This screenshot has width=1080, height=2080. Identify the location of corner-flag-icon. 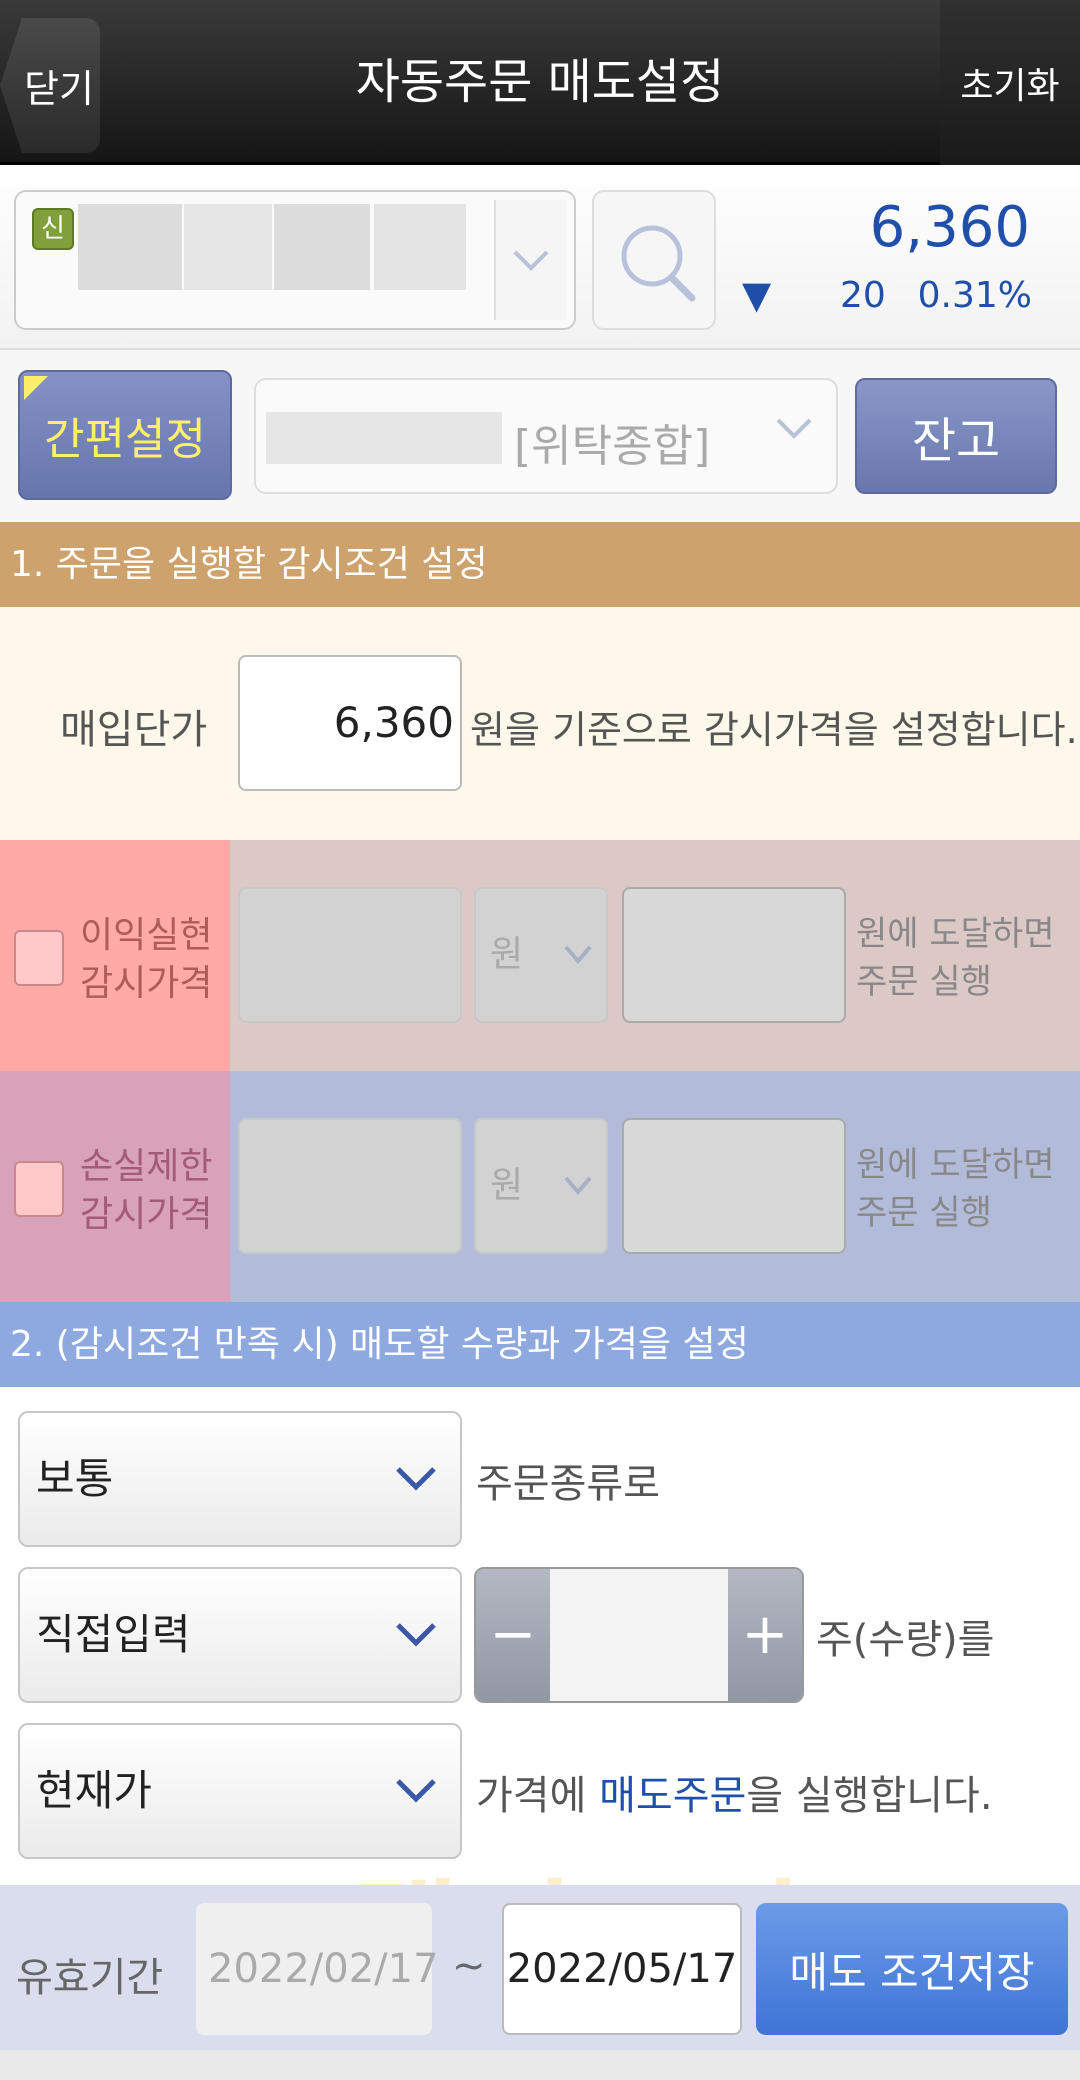
(36, 388).